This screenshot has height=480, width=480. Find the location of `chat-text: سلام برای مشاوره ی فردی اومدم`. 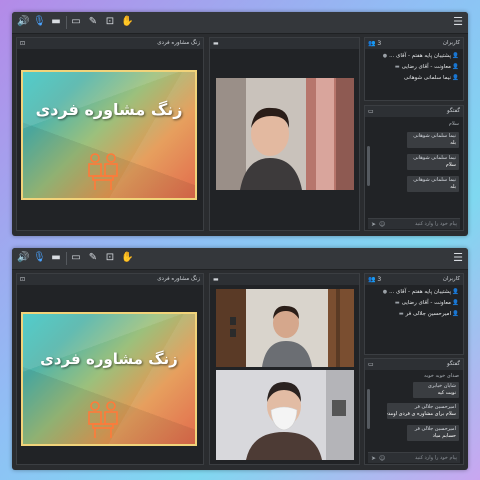

chat-text: سلام برای مشاوره ی فردی اومدم is located at coordinates (421, 414).